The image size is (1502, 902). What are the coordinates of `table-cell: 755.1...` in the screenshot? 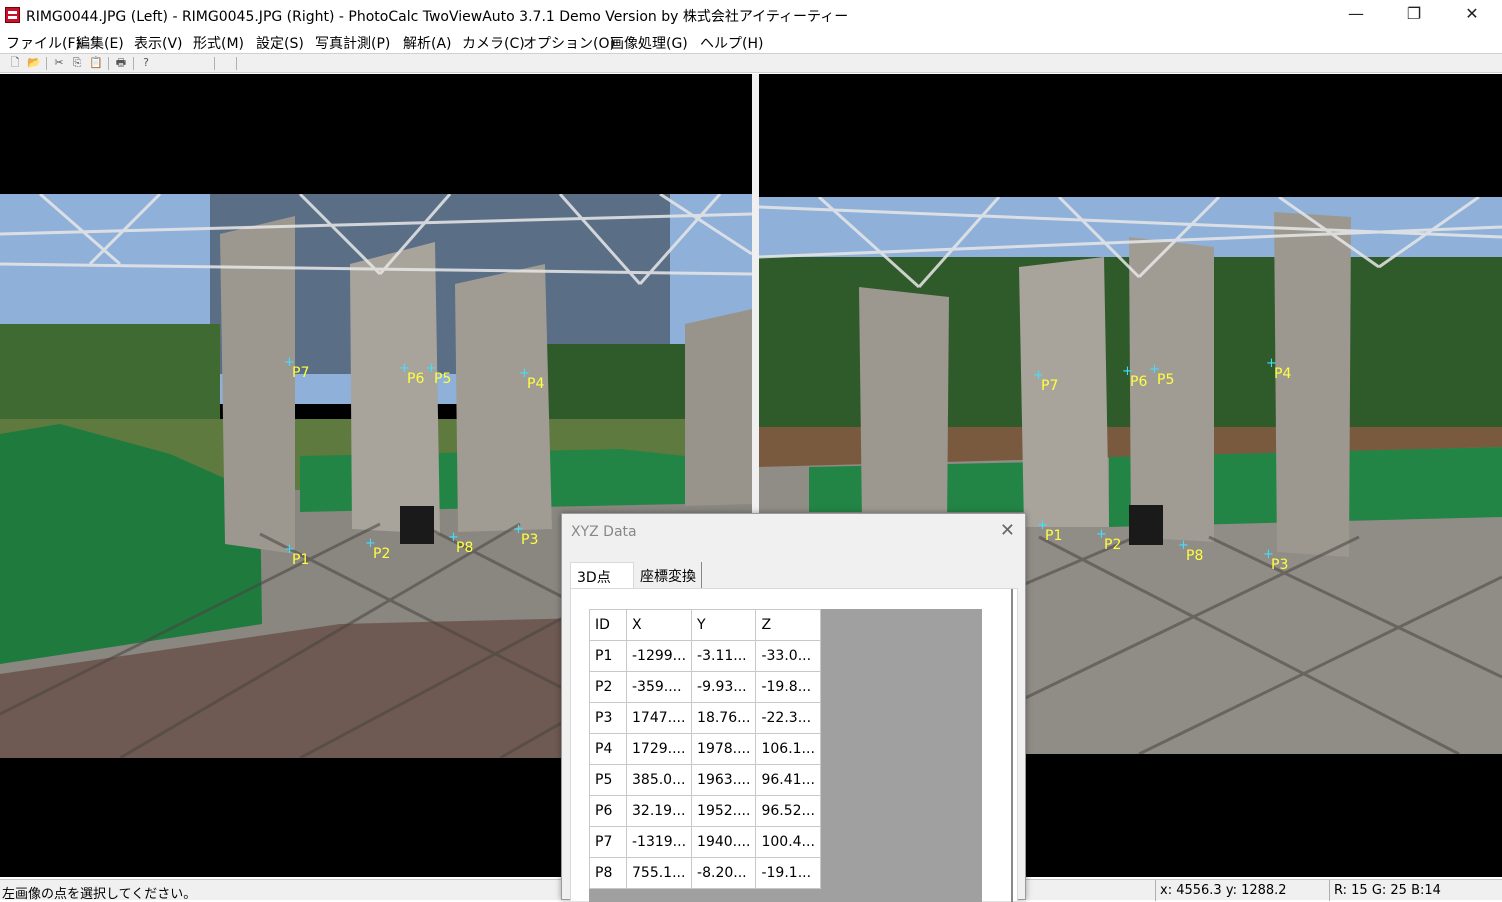 It's located at (659, 873).